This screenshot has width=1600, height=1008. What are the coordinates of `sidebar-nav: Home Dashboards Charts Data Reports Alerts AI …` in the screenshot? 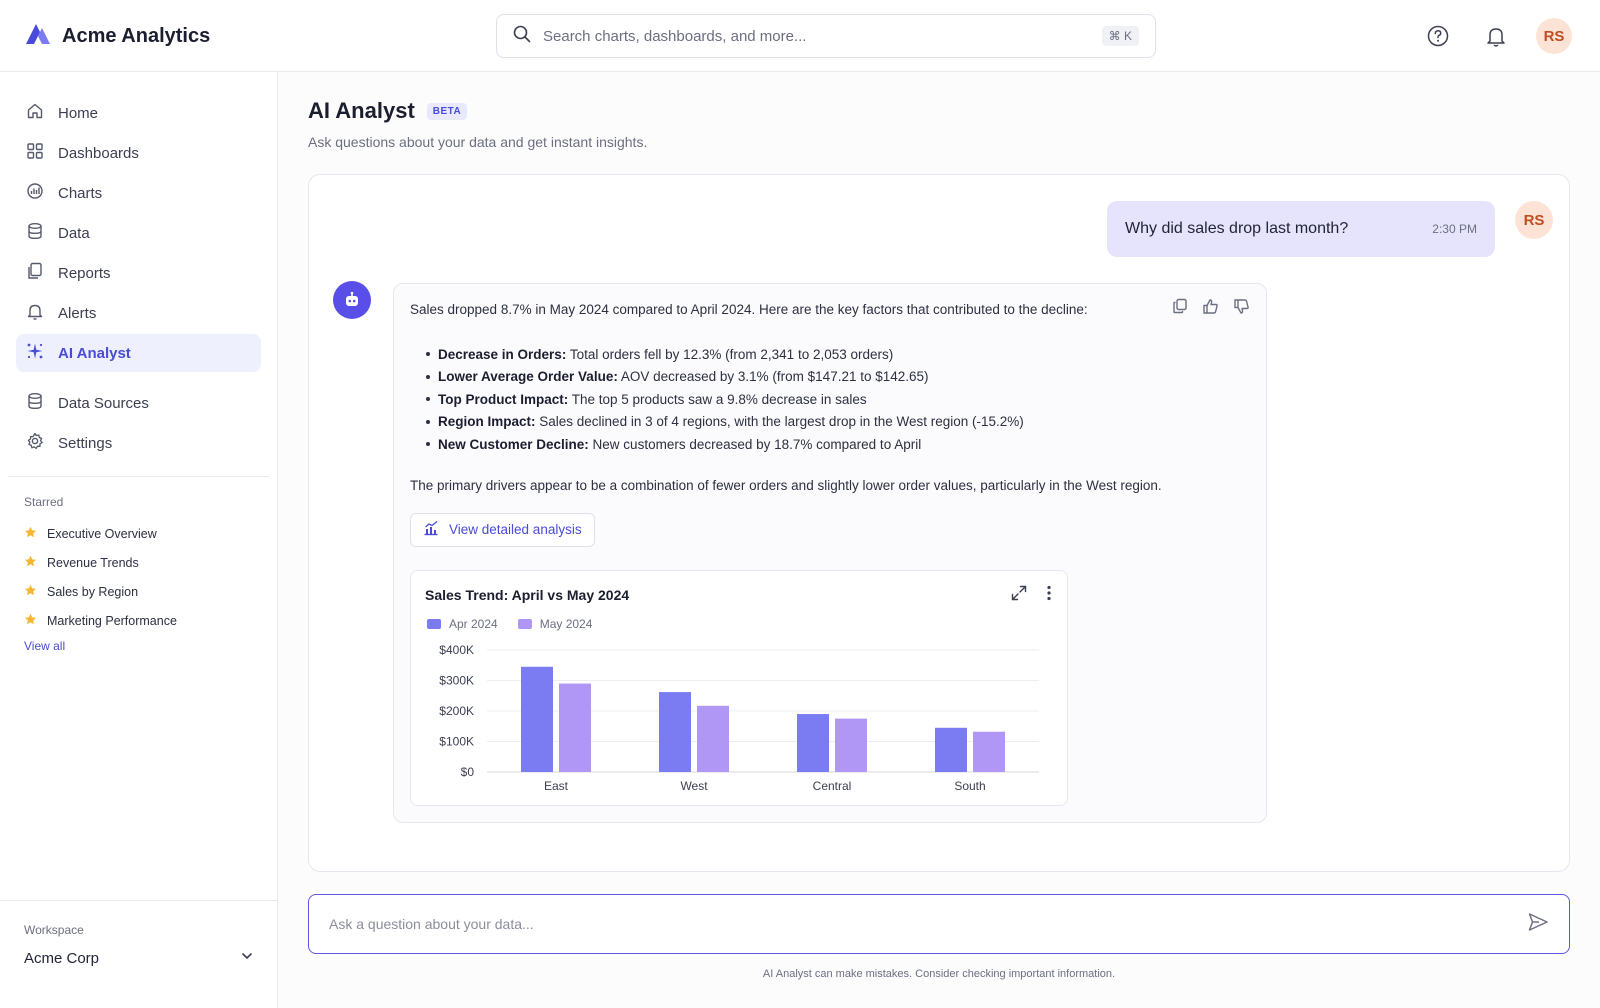 It's located at (138, 267).